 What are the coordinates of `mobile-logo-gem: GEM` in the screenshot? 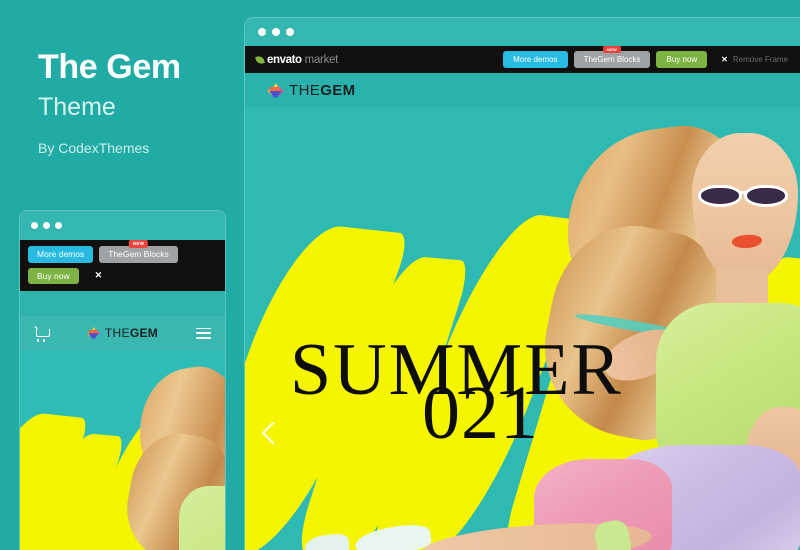 It's located at (144, 333).